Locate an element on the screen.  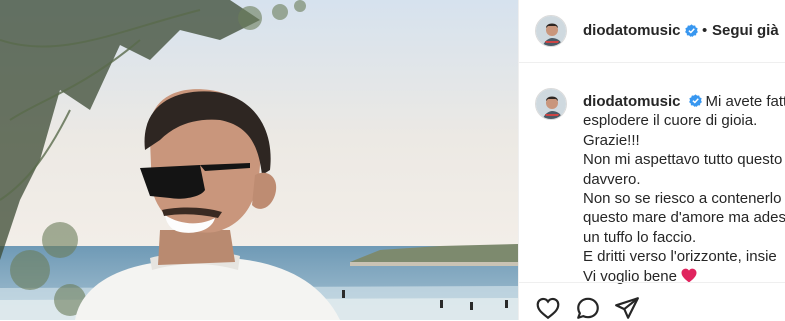
heart-icon is located at coordinates (548, 308).